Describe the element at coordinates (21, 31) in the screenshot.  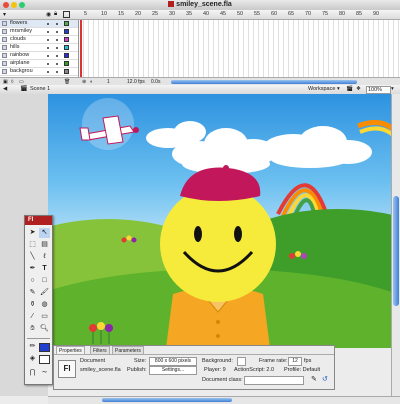
I see `layer-name: mrsmiley` at that location.